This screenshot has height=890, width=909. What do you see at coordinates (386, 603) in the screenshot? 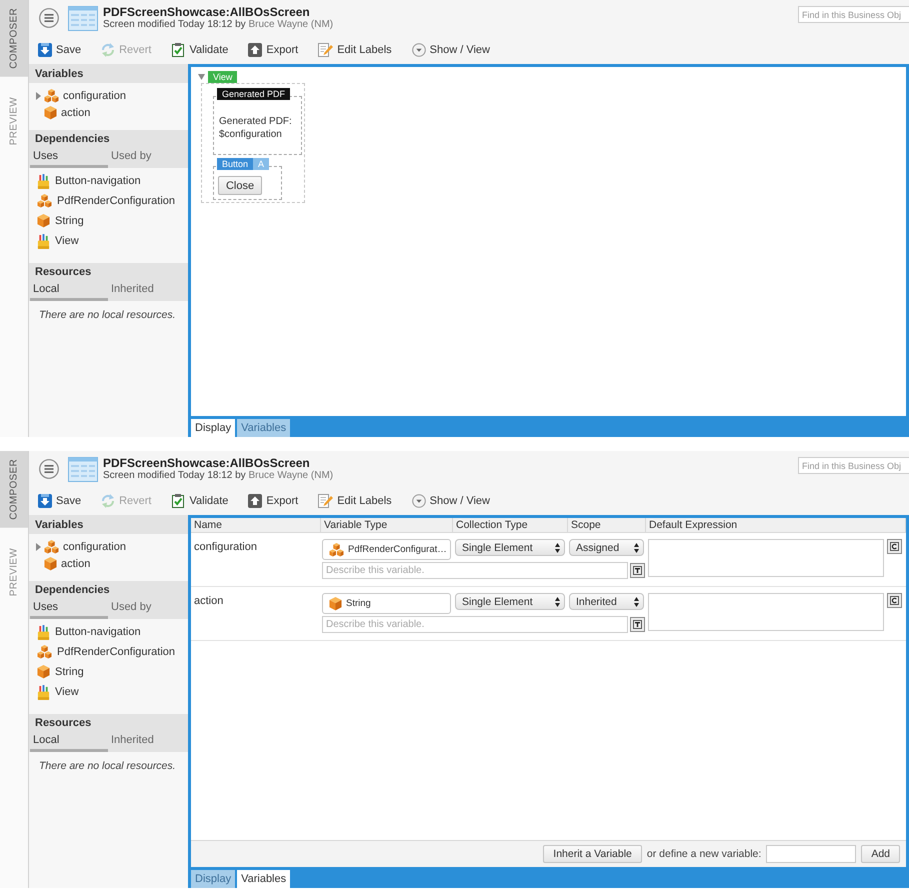
I see `type-button: String` at bounding box center [386, 603].